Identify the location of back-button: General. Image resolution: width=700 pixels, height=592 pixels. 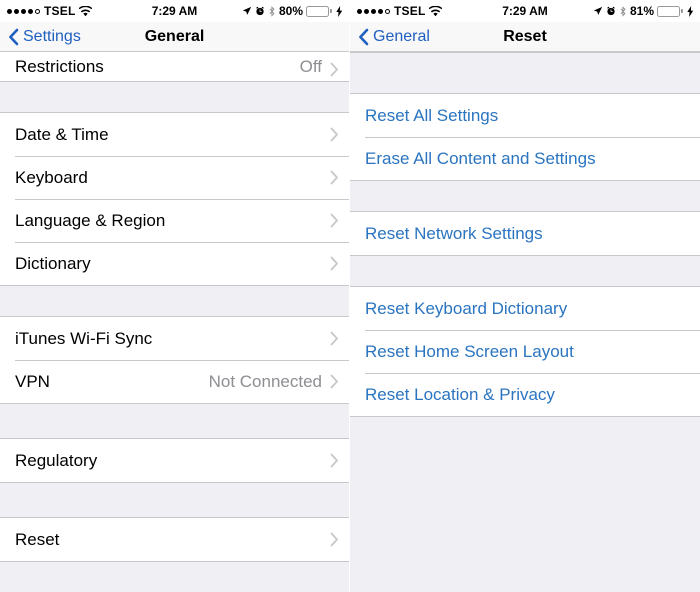
(390, 37).